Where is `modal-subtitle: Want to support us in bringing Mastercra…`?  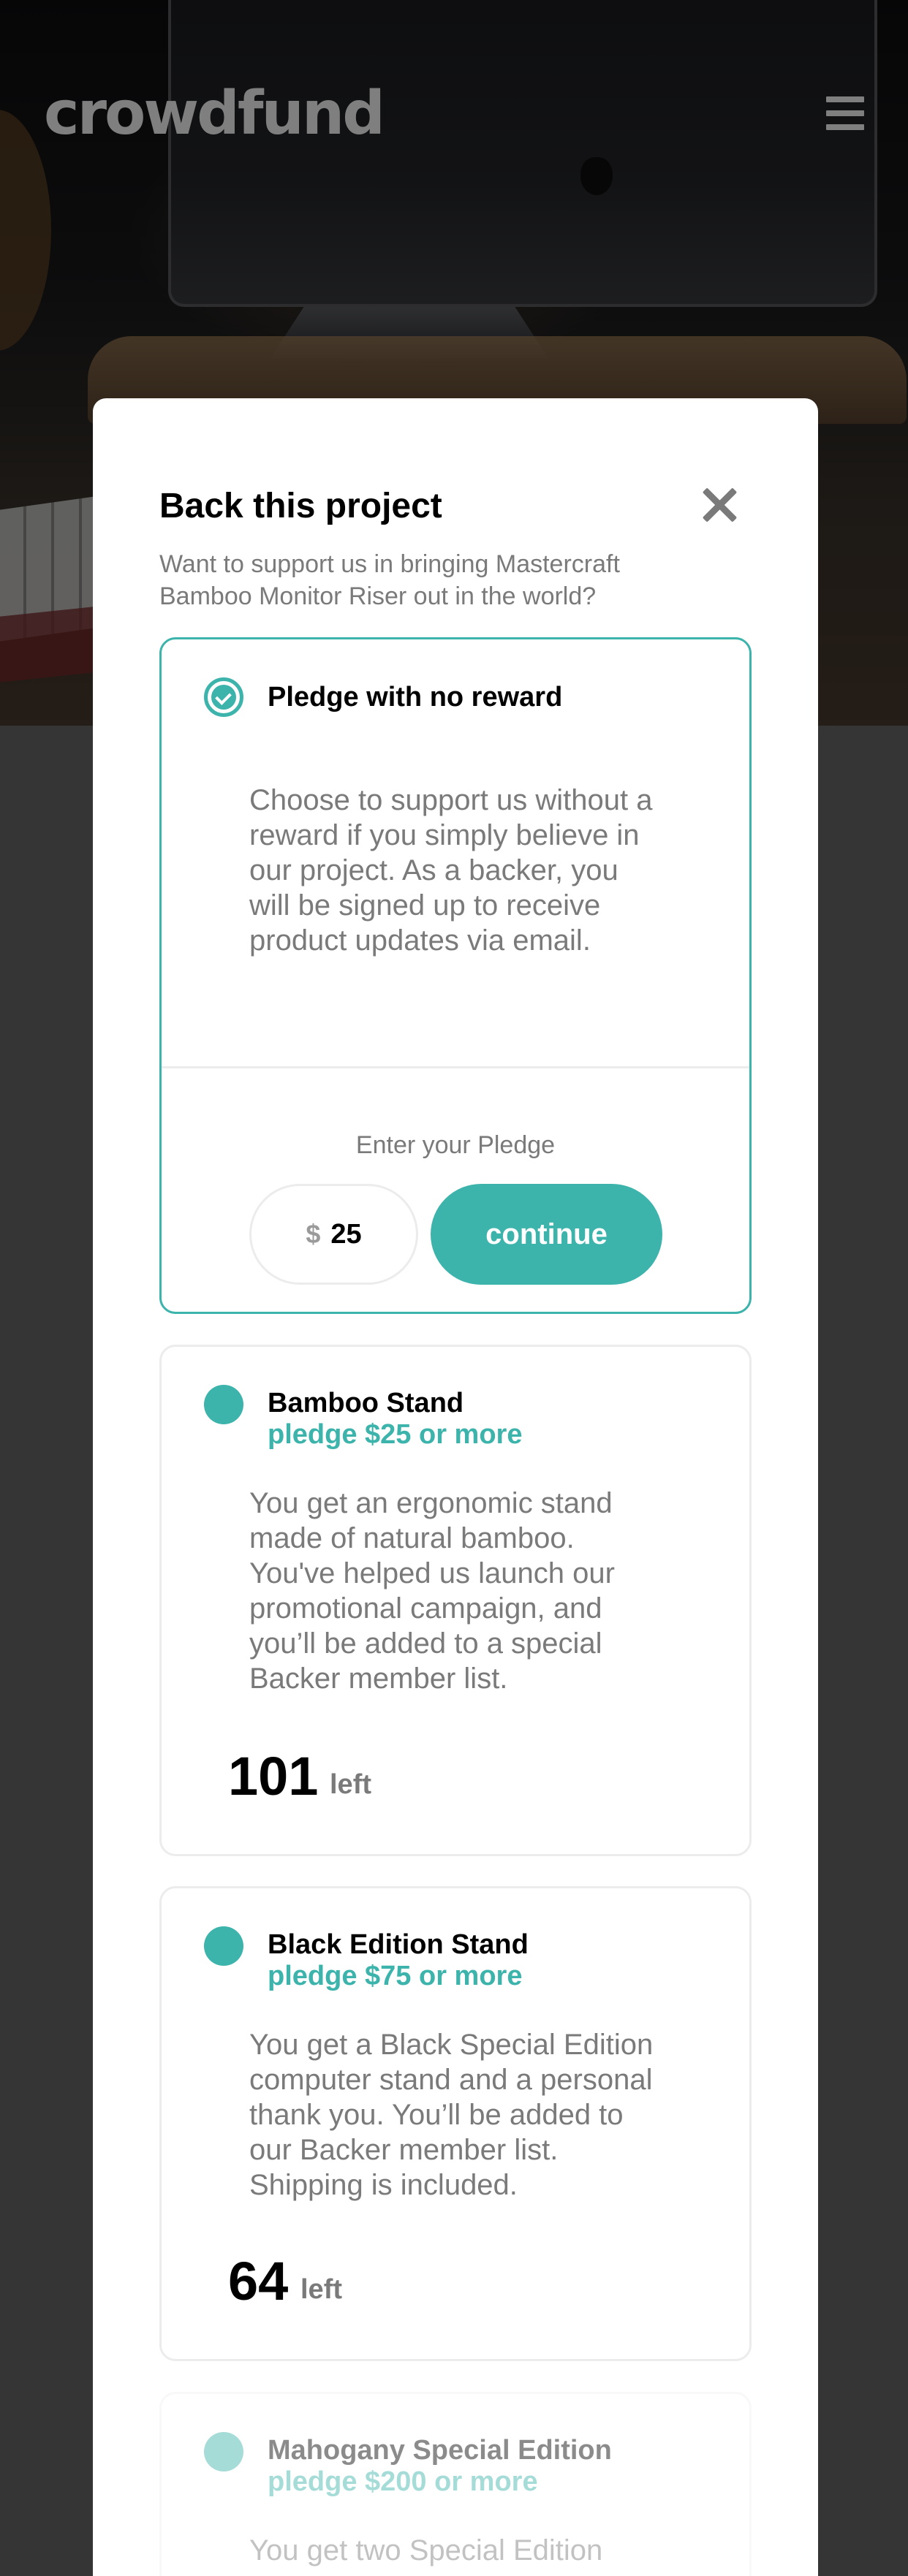 modal-subtitle: Want to support us in bringing Mastercra… is located at coordinates (390, 580).